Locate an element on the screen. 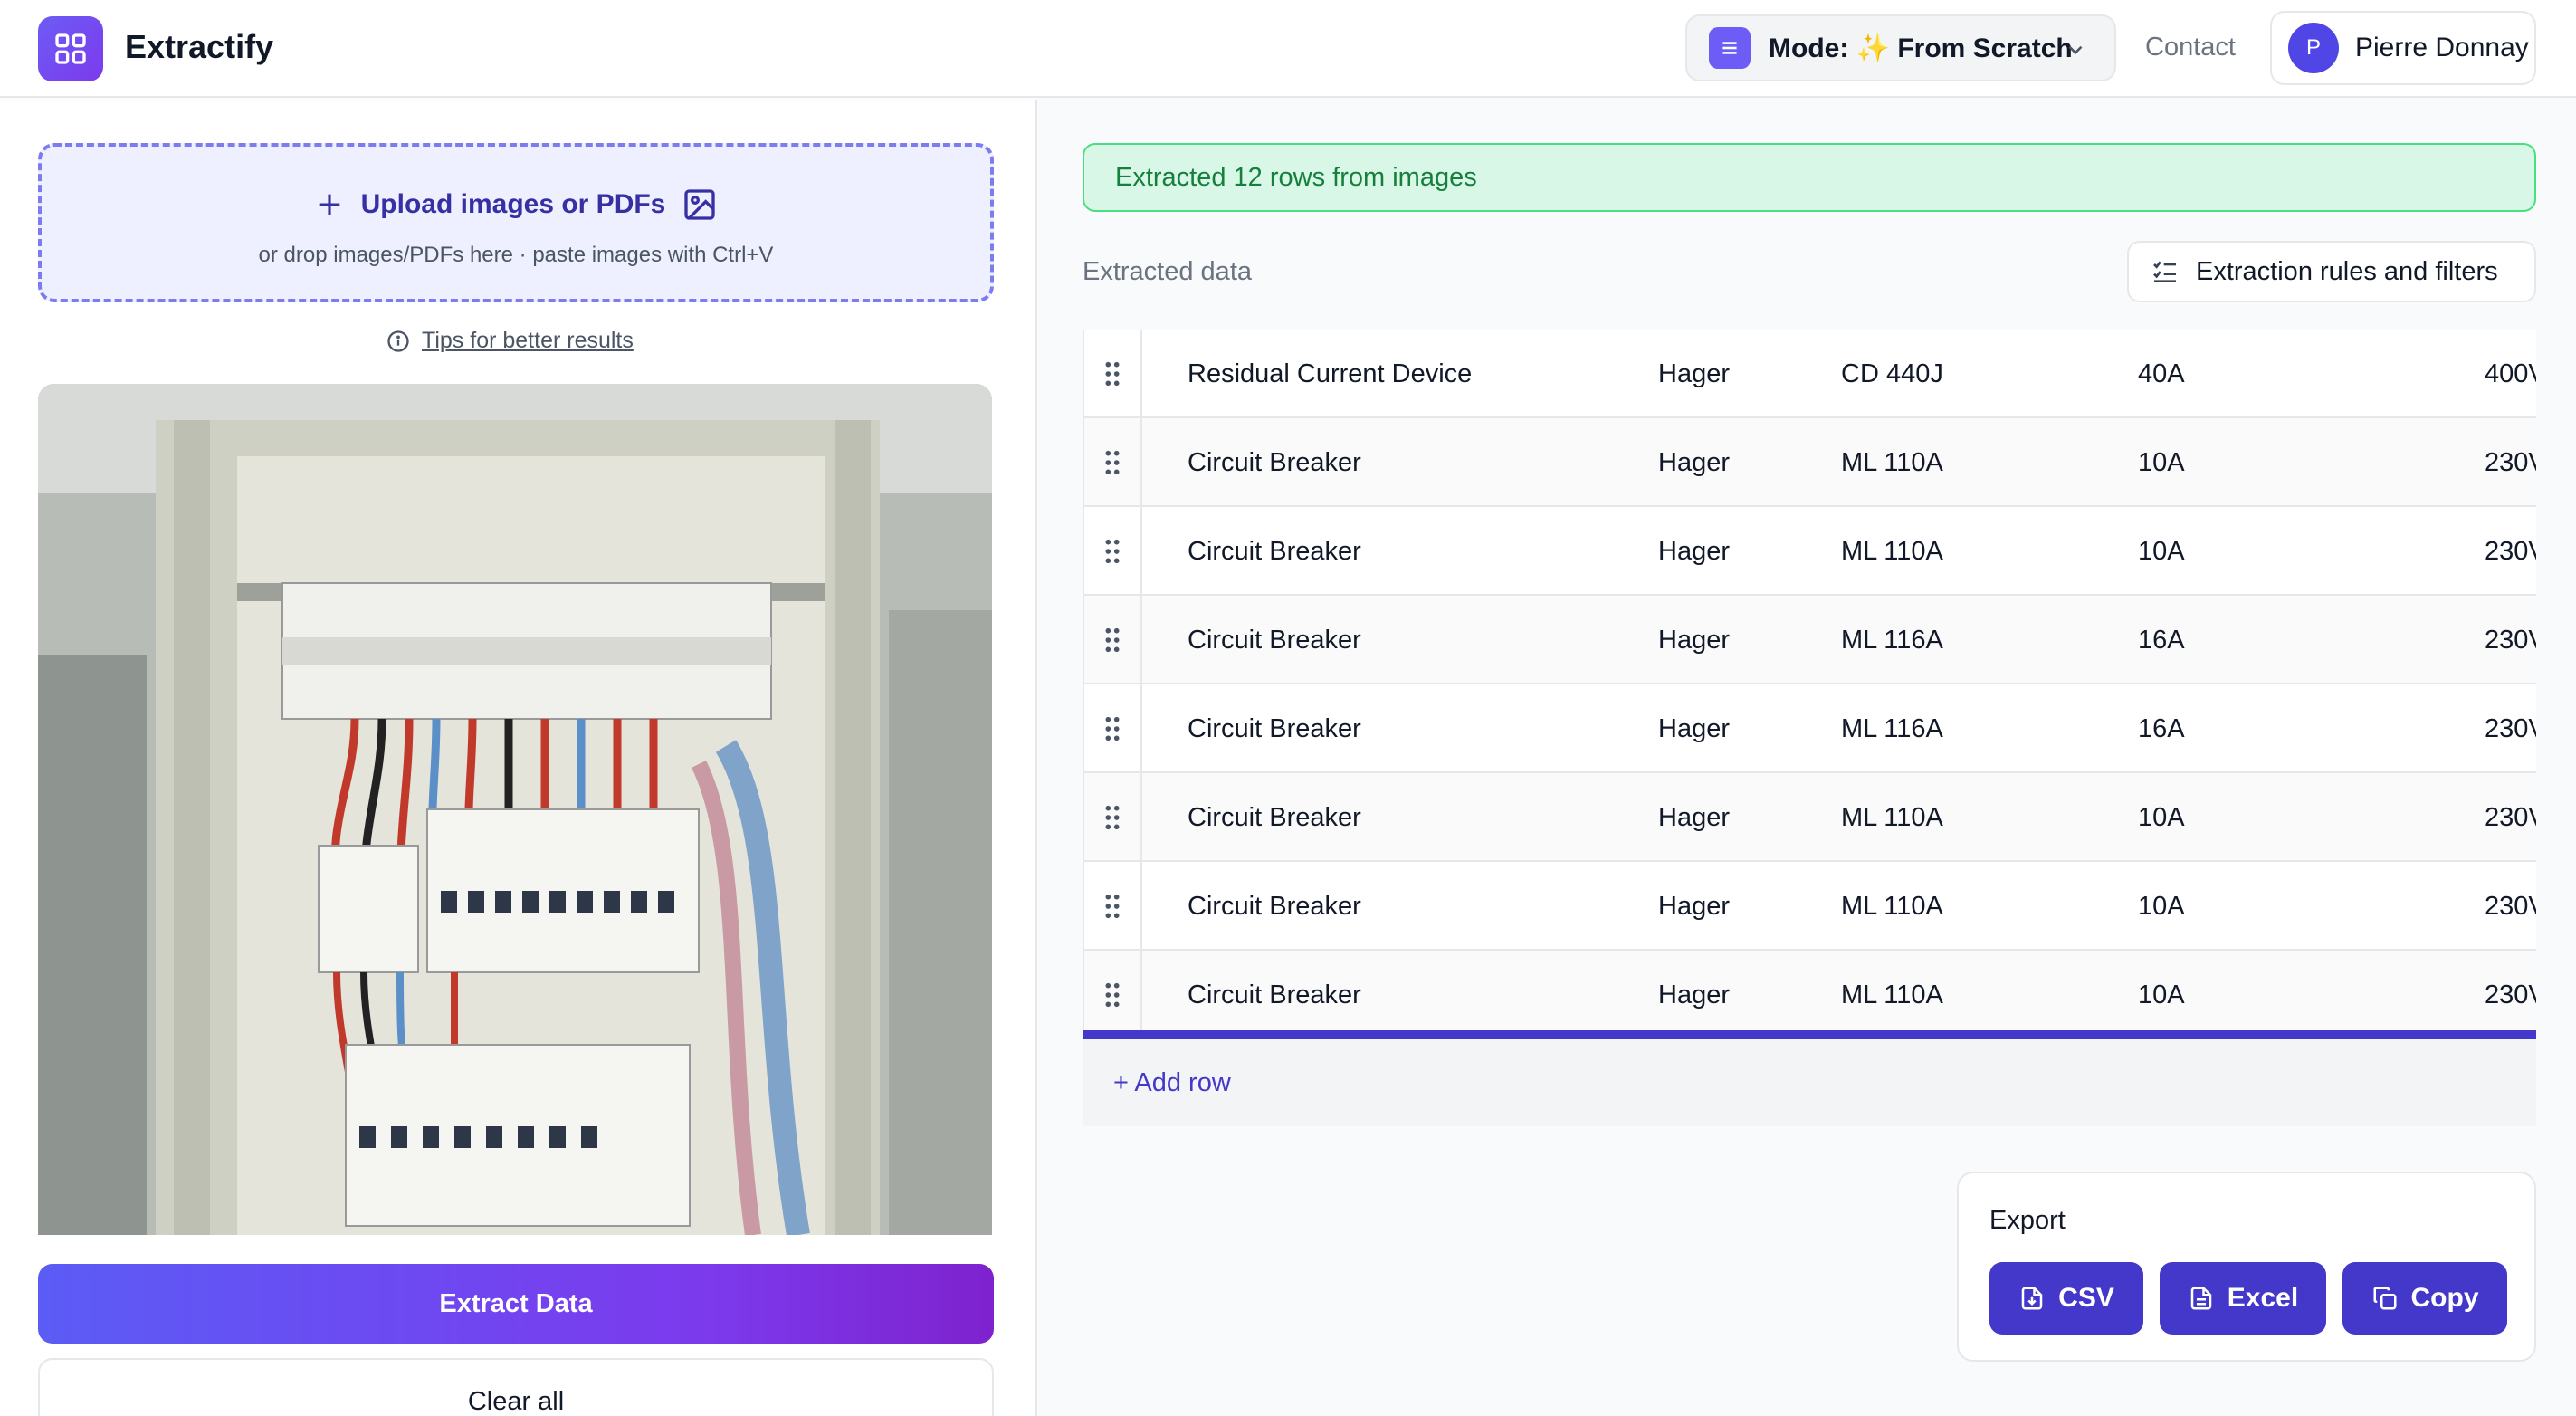  upload-label: Upload images or PDFs is located at coordinates (513, 204).